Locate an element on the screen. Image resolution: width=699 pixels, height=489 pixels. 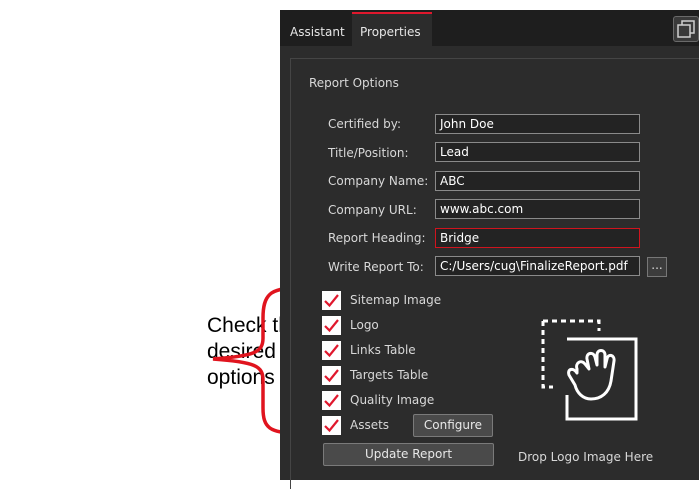
write-report-to-label: Write Report To: is located at coordinates (376, 267).